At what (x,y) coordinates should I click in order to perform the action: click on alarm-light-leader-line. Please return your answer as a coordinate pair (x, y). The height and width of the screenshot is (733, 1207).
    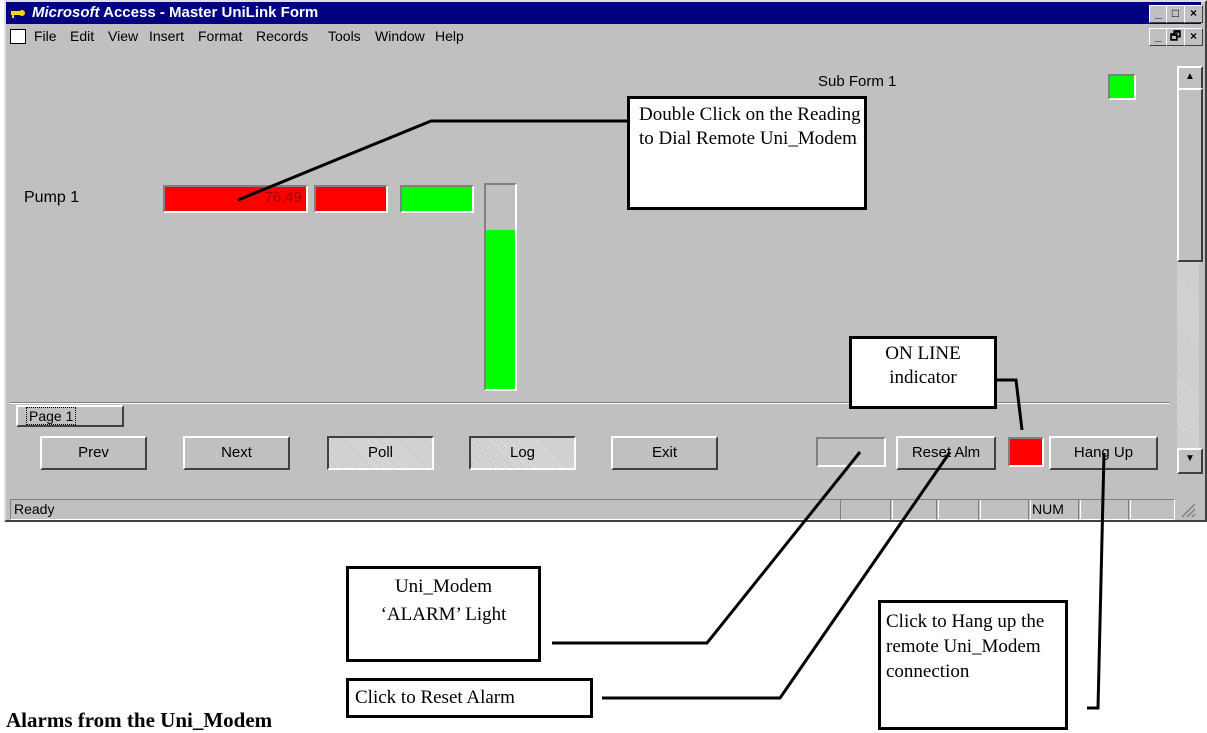
    Looking at the image, I should click on (707, 548).